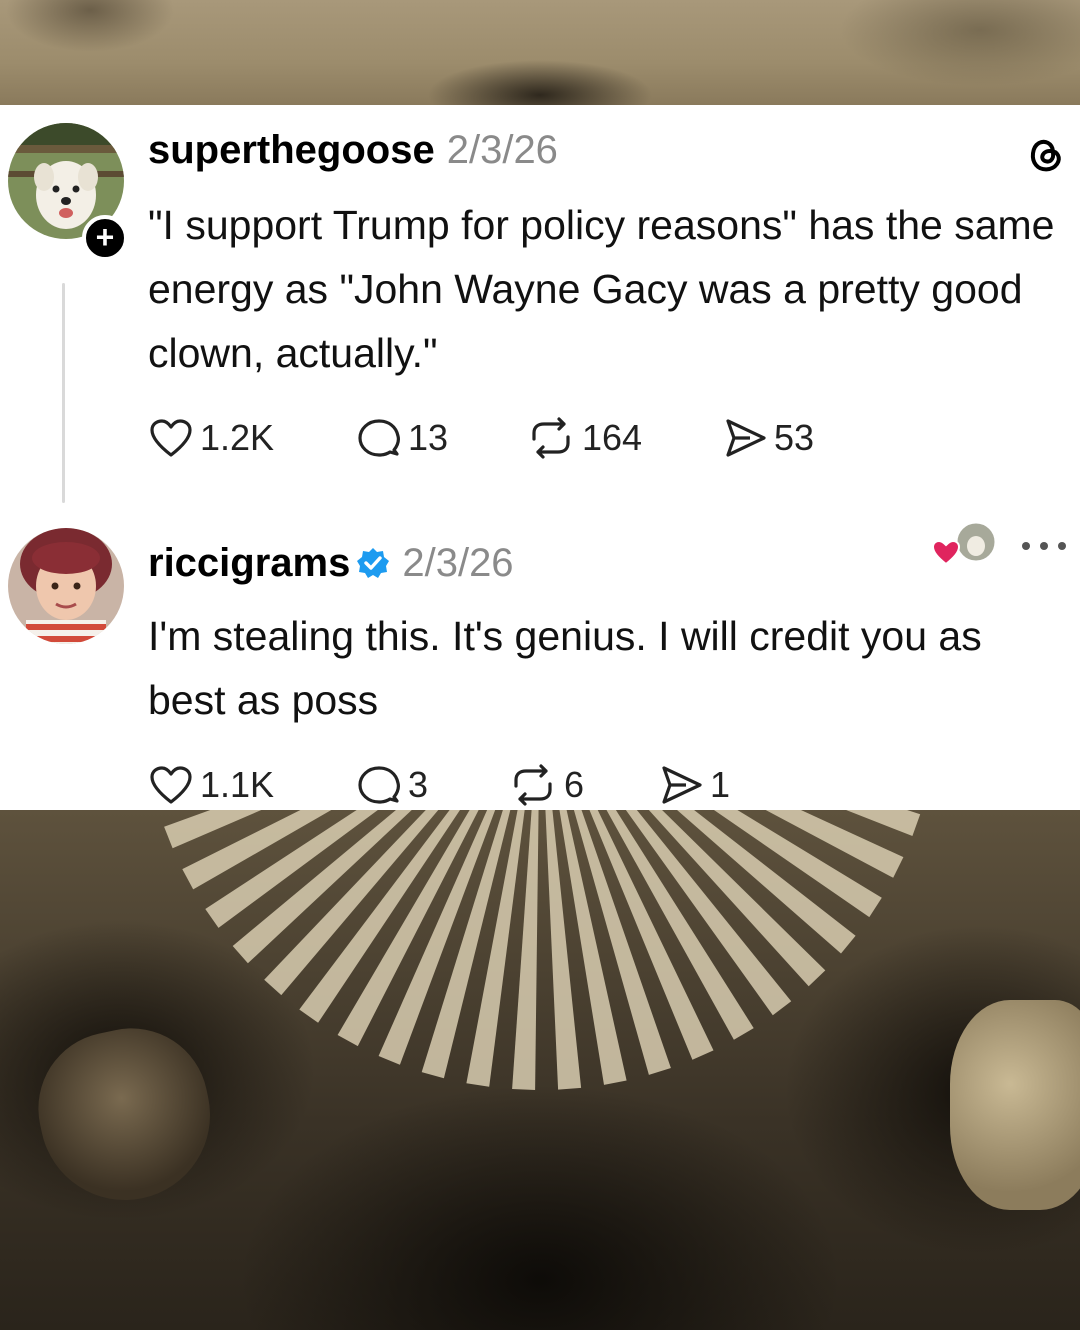  Describe the element at coordinates (291, 150) in the screenshot. I see `username: superthegoose` at that location.